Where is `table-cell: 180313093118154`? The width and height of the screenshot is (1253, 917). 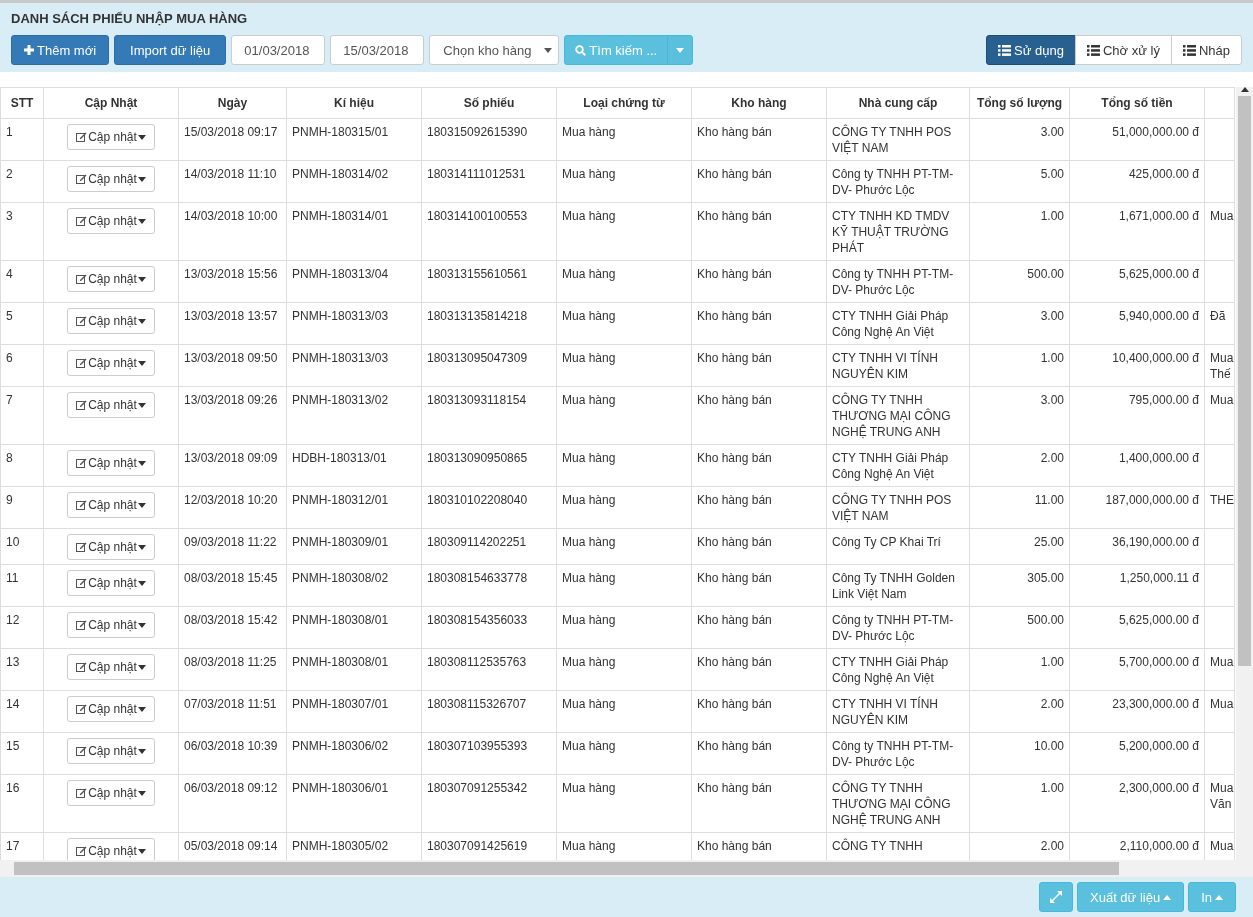 table-cell: 180313093118154 is located at coordinates (489, 415).